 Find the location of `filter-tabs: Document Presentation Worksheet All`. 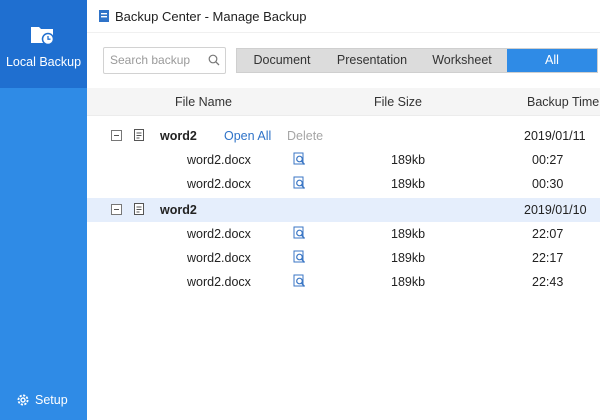

filter-tabs: Document Presentation Worksheet All is located at coordinates (417, 60).